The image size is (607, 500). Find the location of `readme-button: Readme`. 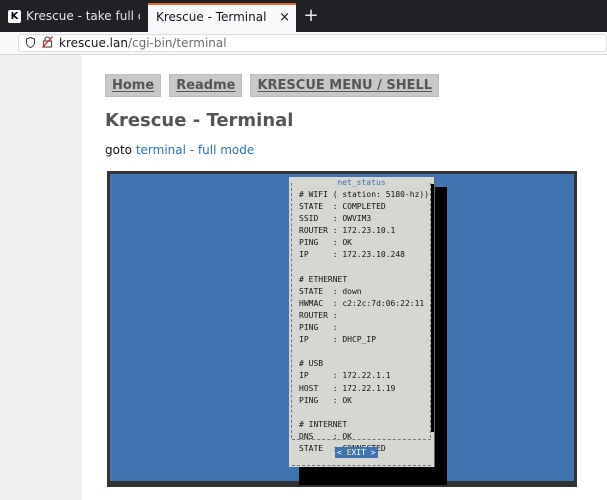

readme-button: Readme is located at coordinates (206, 85).